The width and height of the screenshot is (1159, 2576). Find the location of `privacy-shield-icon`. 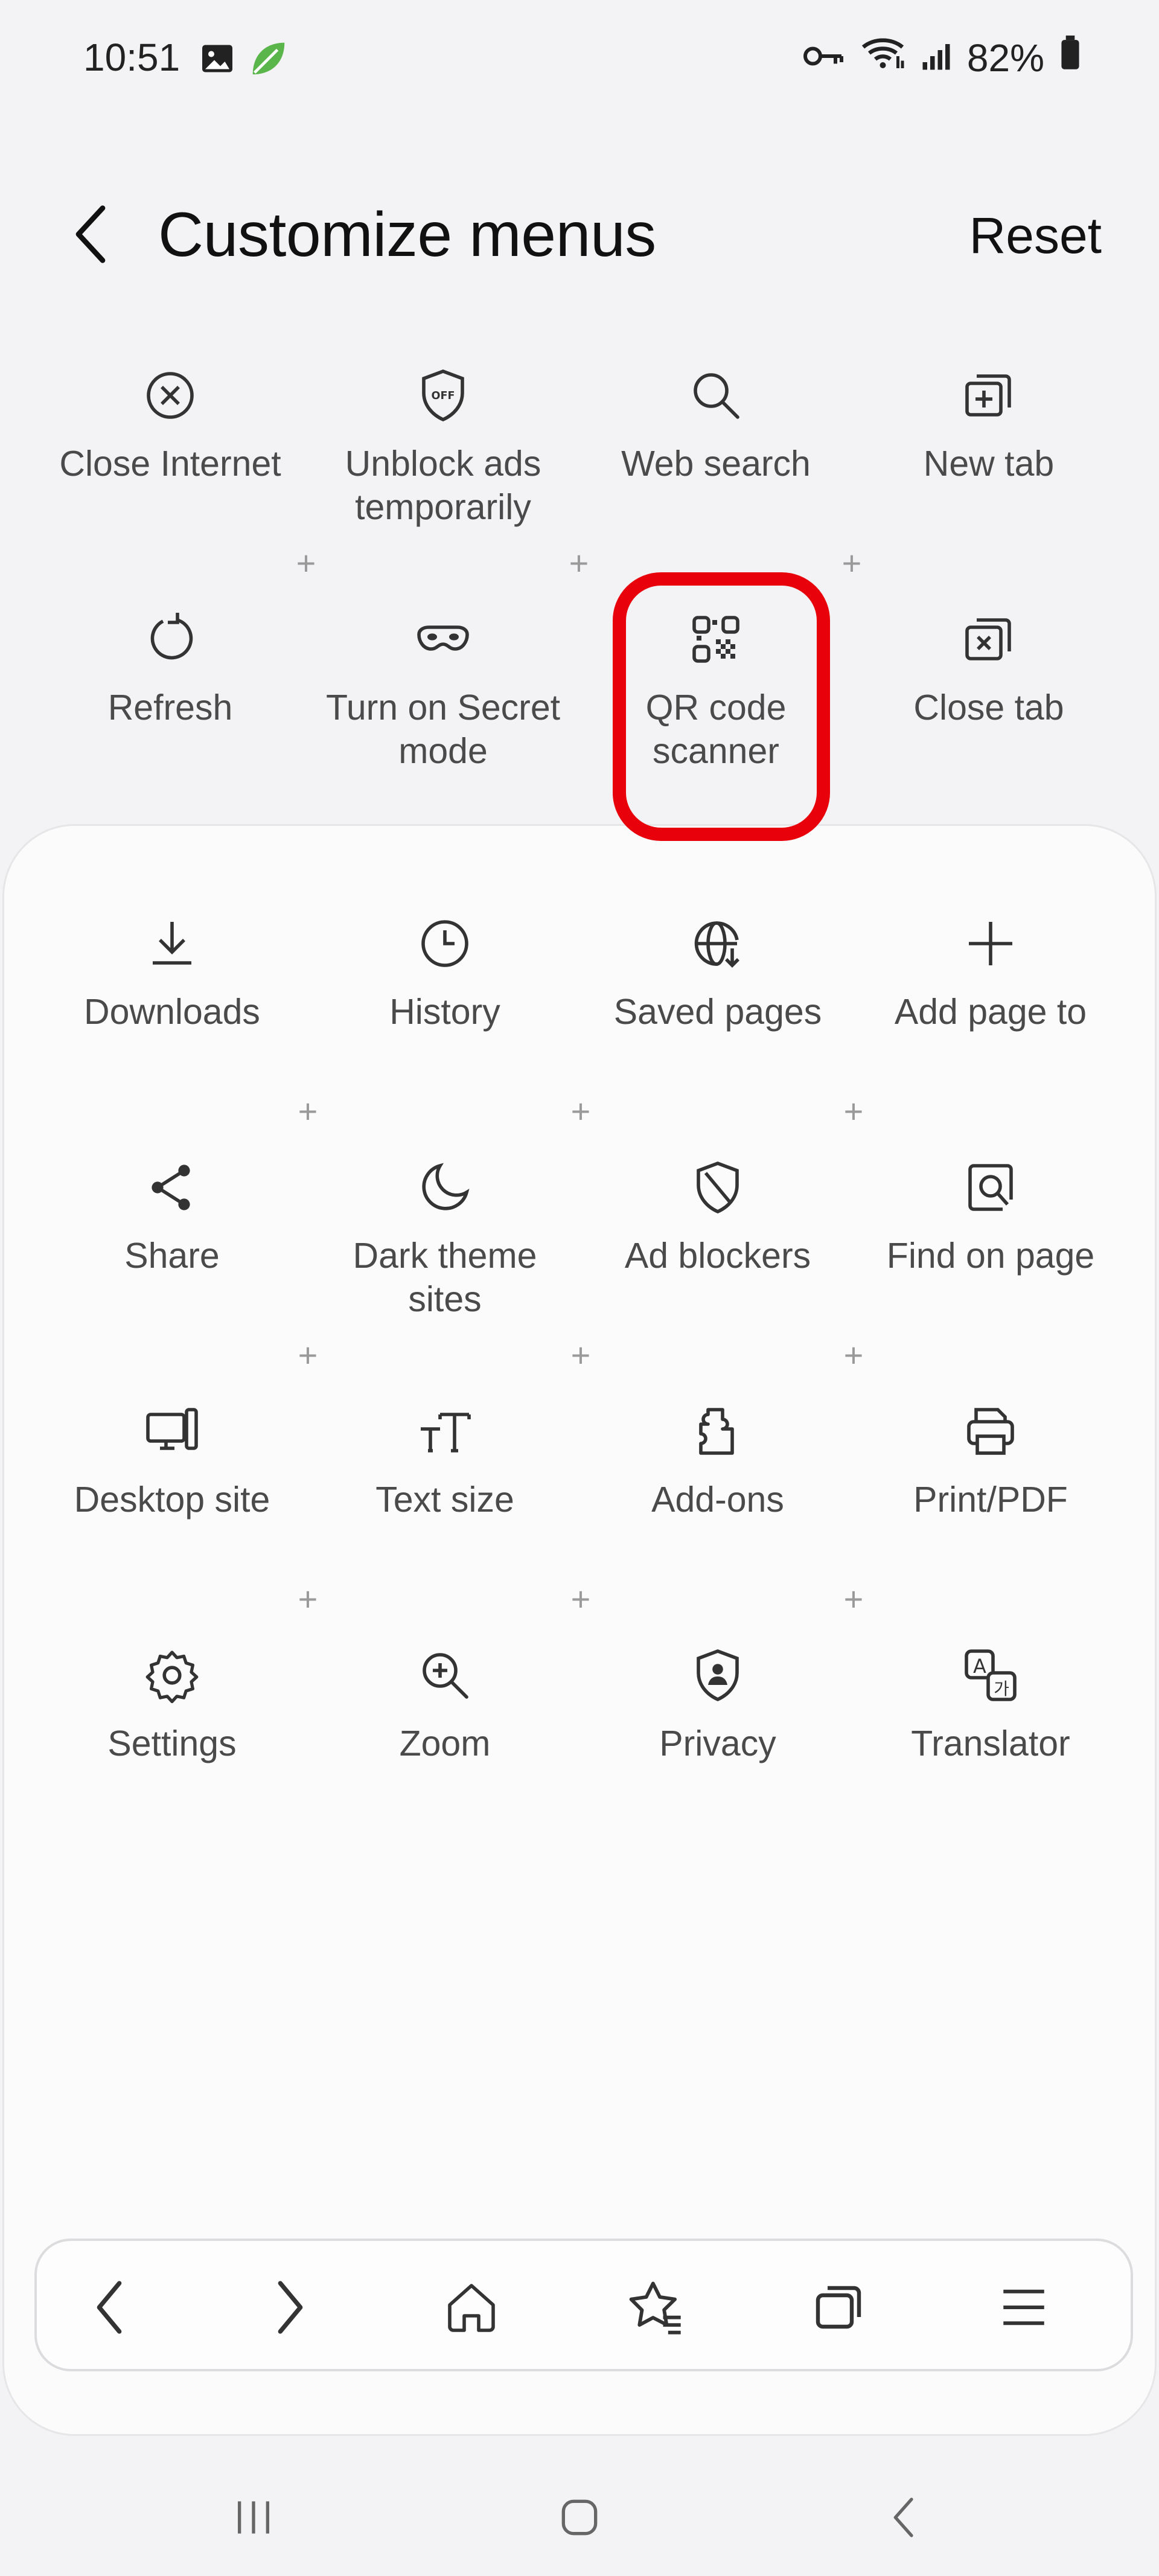

privacy-shield-icon is located at coordinates (718, 1675).